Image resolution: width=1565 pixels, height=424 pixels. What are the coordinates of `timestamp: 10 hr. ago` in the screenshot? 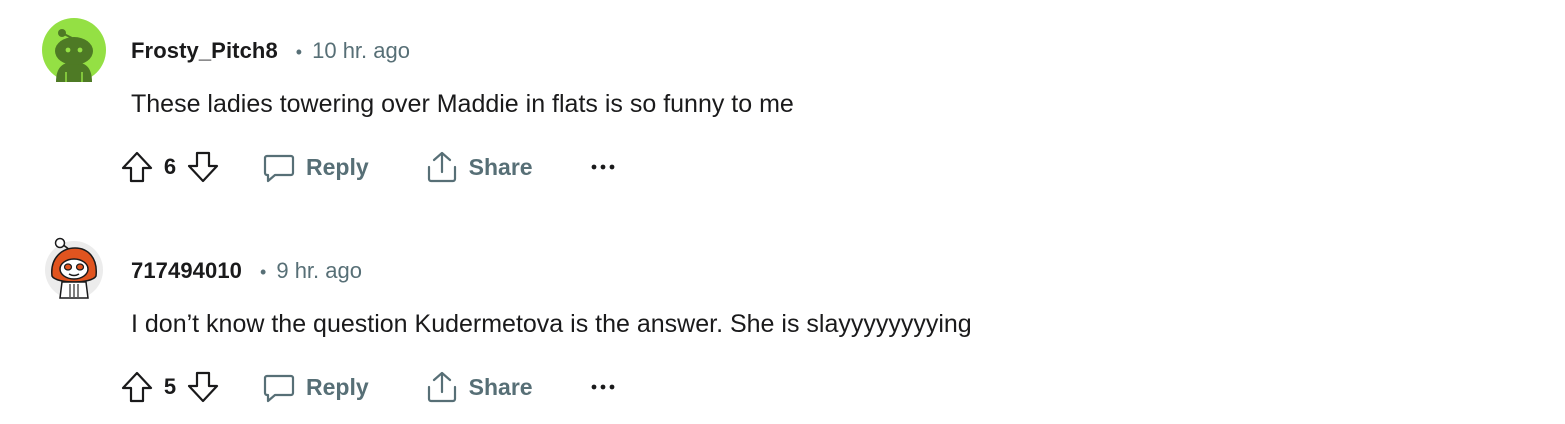 It's located at (361, 51).